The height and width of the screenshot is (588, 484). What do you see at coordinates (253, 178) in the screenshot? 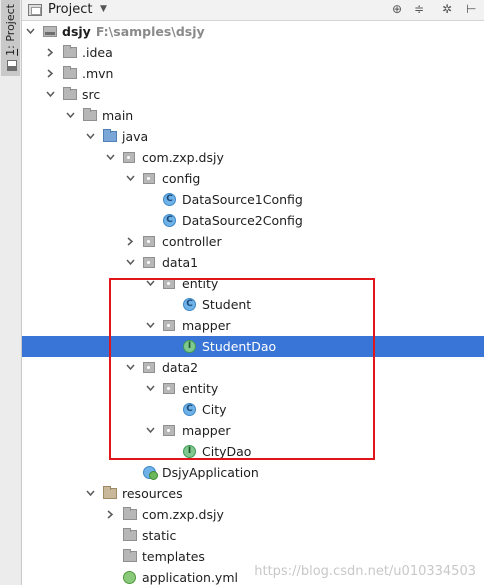
I see `tree-row: config` at bounding box center [253, 178].